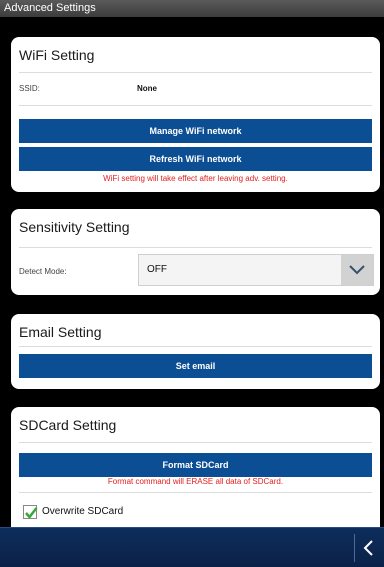 This screenshot has width=384, height=567. What do you see at coordinates (354, 548) in the screenshot?
I see `nav-divider` at bounding box center [354, 548].